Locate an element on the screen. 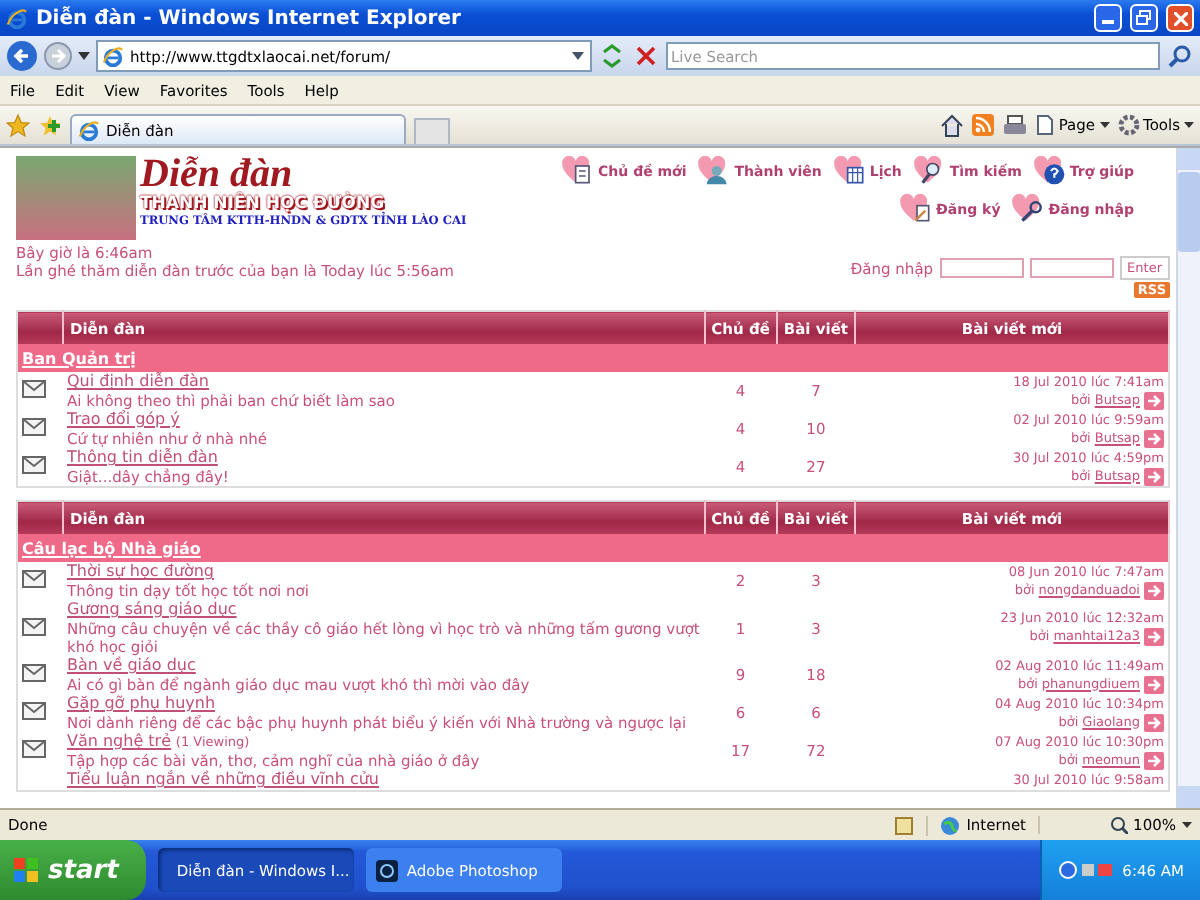 This screenshot has width=1200, height=900. forum-link: Văn nghệ trẻ is located at coordinates (119, 741).